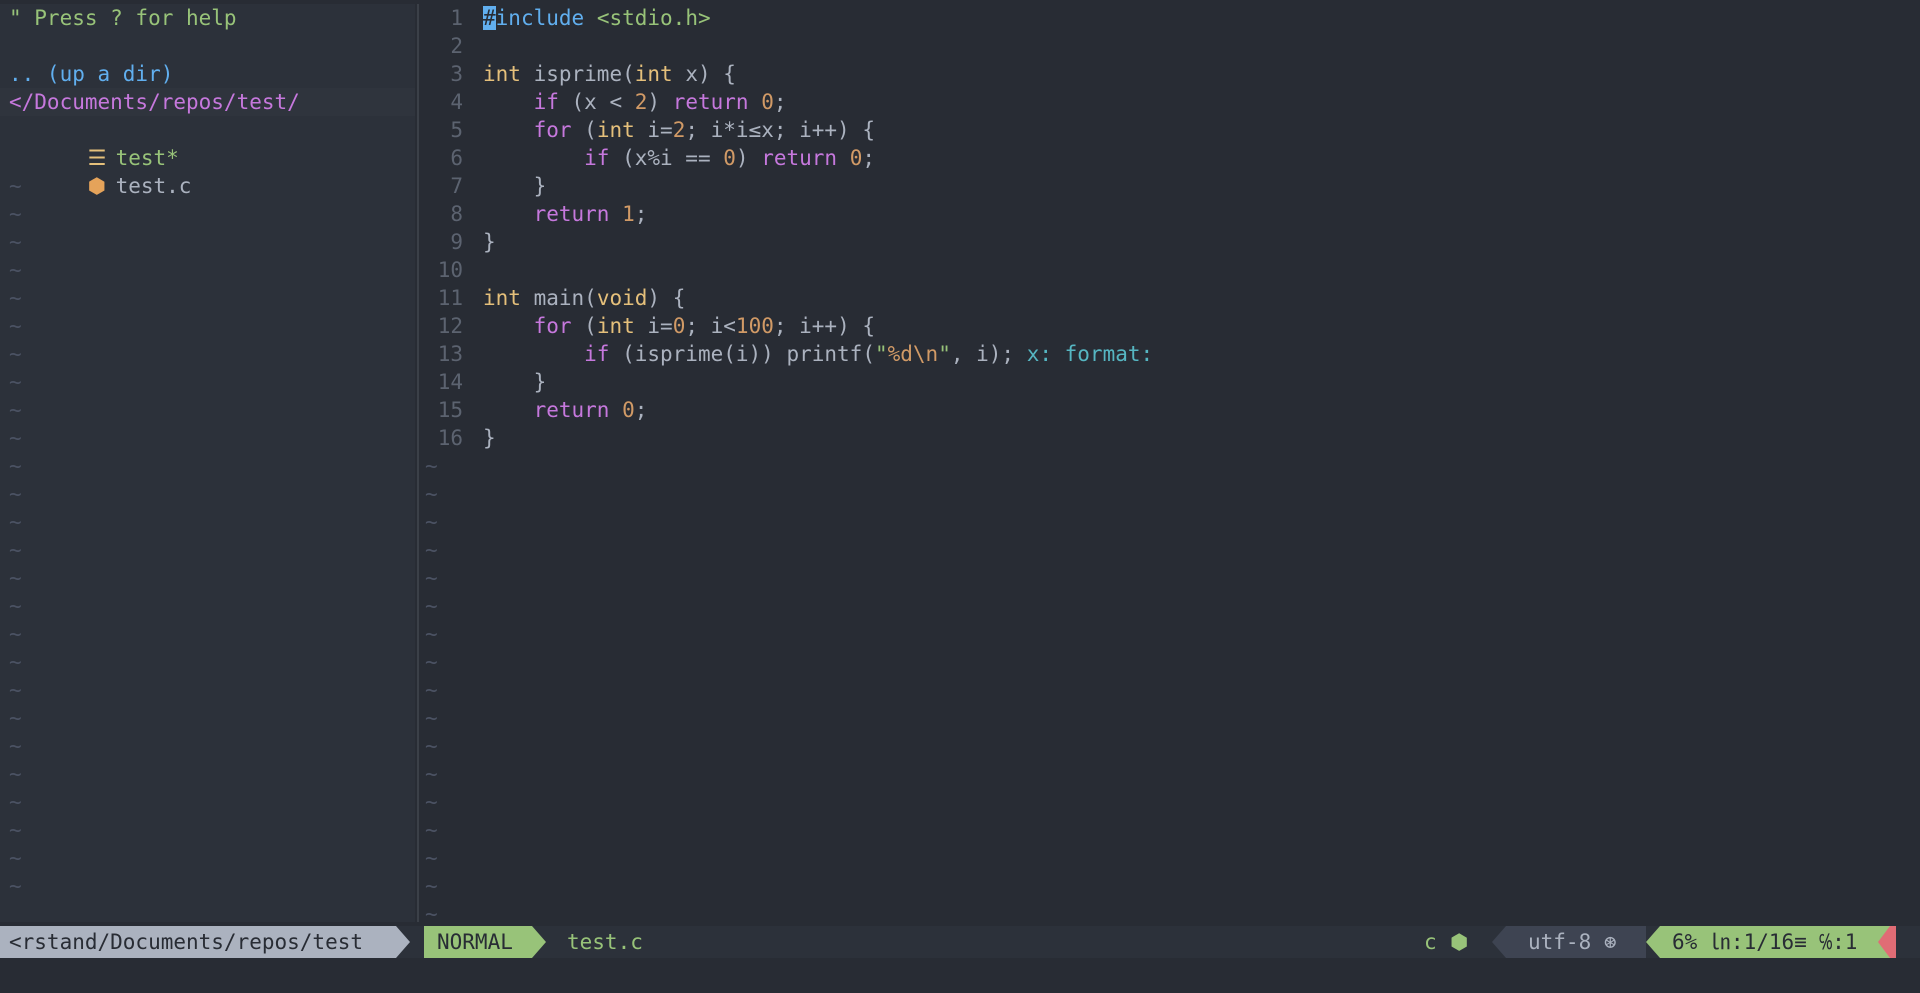 The height and width of the screenshot is (993, 1920). I want to click on code-text: int isprime(int x) {, so click(609, 74).